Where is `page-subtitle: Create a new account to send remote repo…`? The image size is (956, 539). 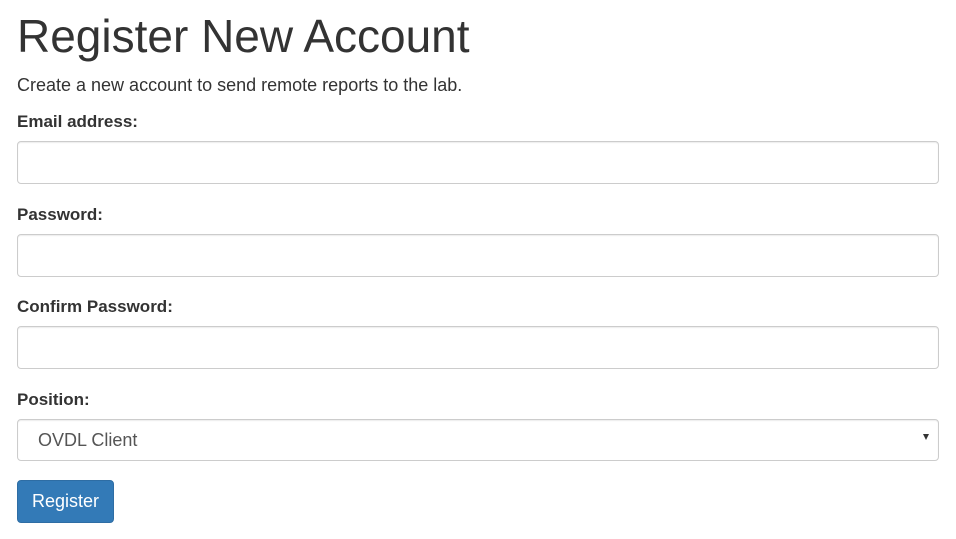 page-subtitle: Create a new account to send remote repo… is located at coordinates (240, 85).